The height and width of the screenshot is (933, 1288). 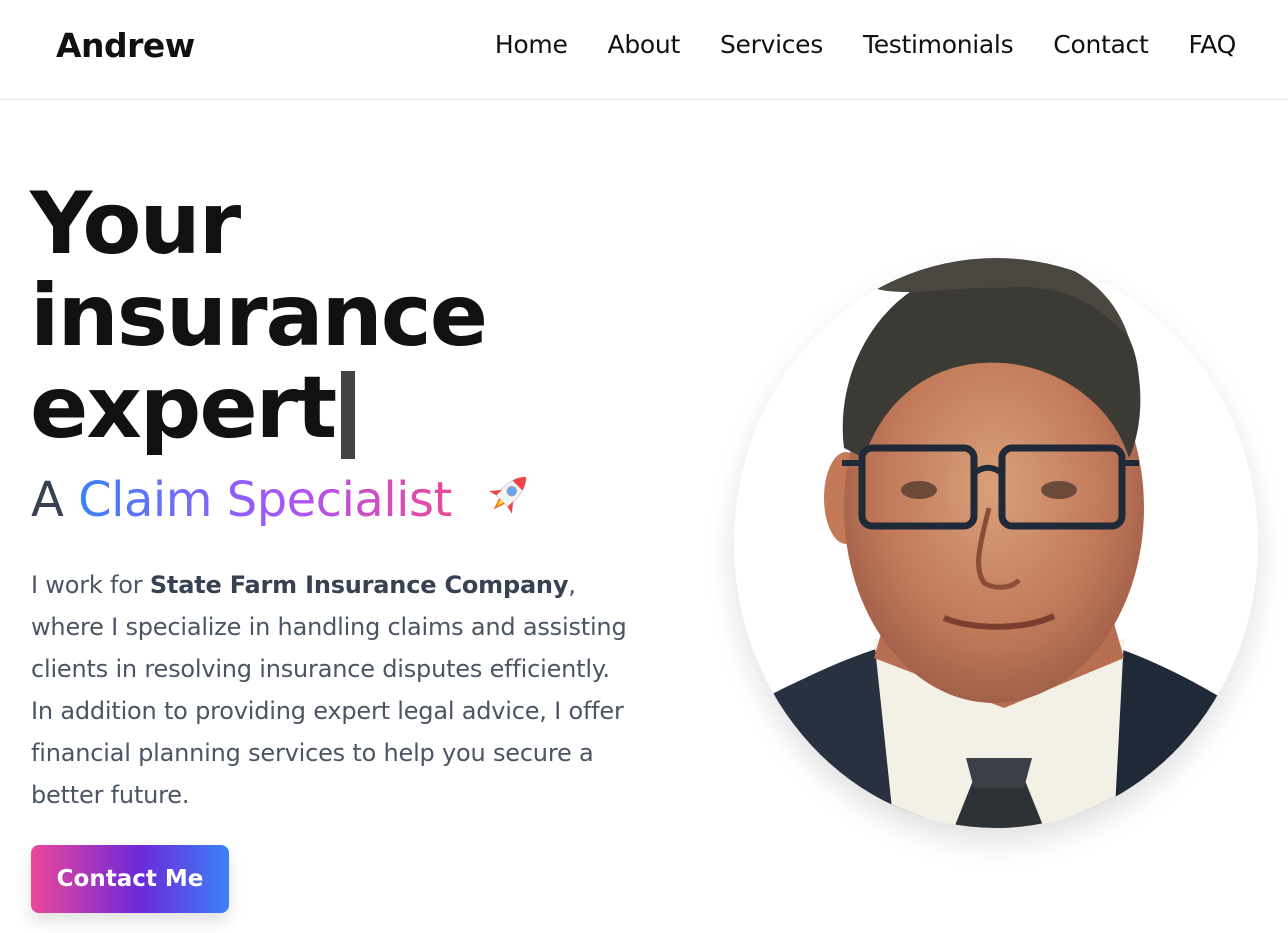 What do you see at coordinates (90, 585) in the screenshot?
I see `intro-before: I work for` at bounding box center [90, 585].